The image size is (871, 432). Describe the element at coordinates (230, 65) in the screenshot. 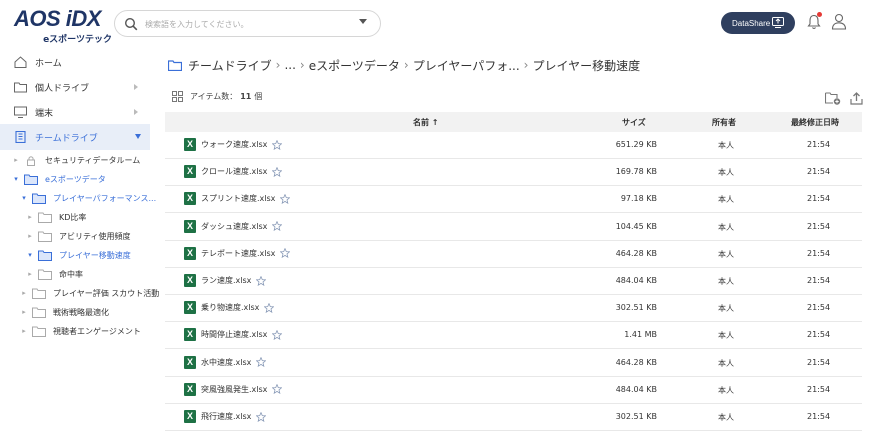

I see `breadcrumb-item: チームドライブ` at that location.